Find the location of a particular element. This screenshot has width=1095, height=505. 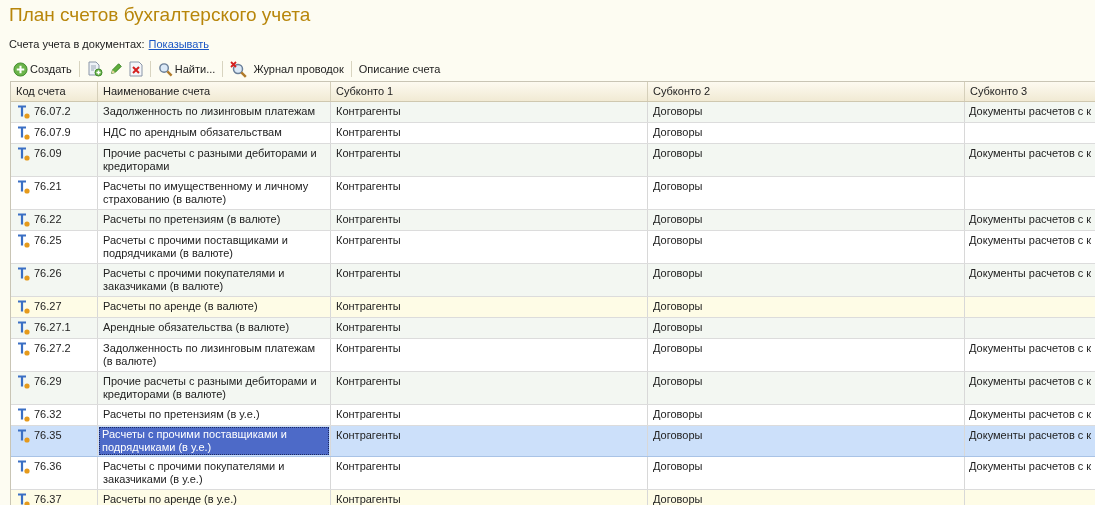

table-row: 76.26 Расчеты с прочими покупателями и заказчиками (в валюте) Контрагенты Договоры Документы расчетов с к is located at coordinates (553, 280).